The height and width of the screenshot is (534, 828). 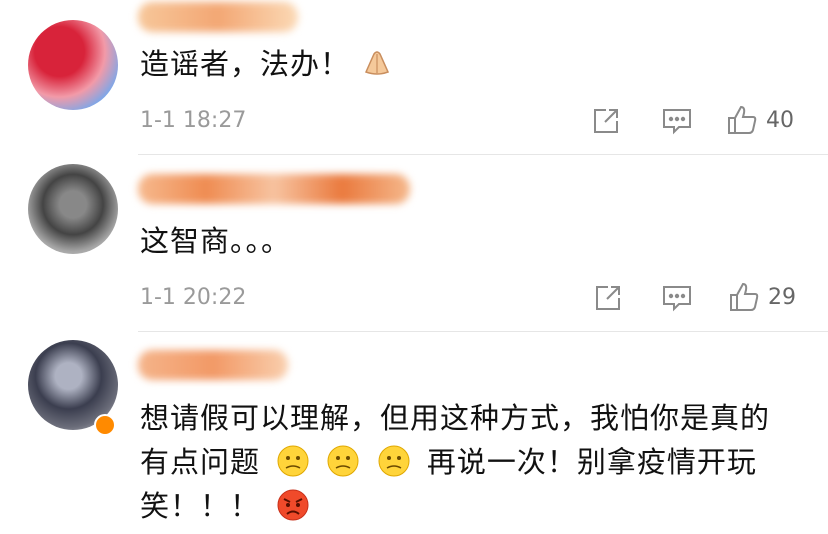 What do you see at coordinates (216, 241) in the screenshot?
I see `comment-text: 这智商。。。` at bounding box center [216, 241].